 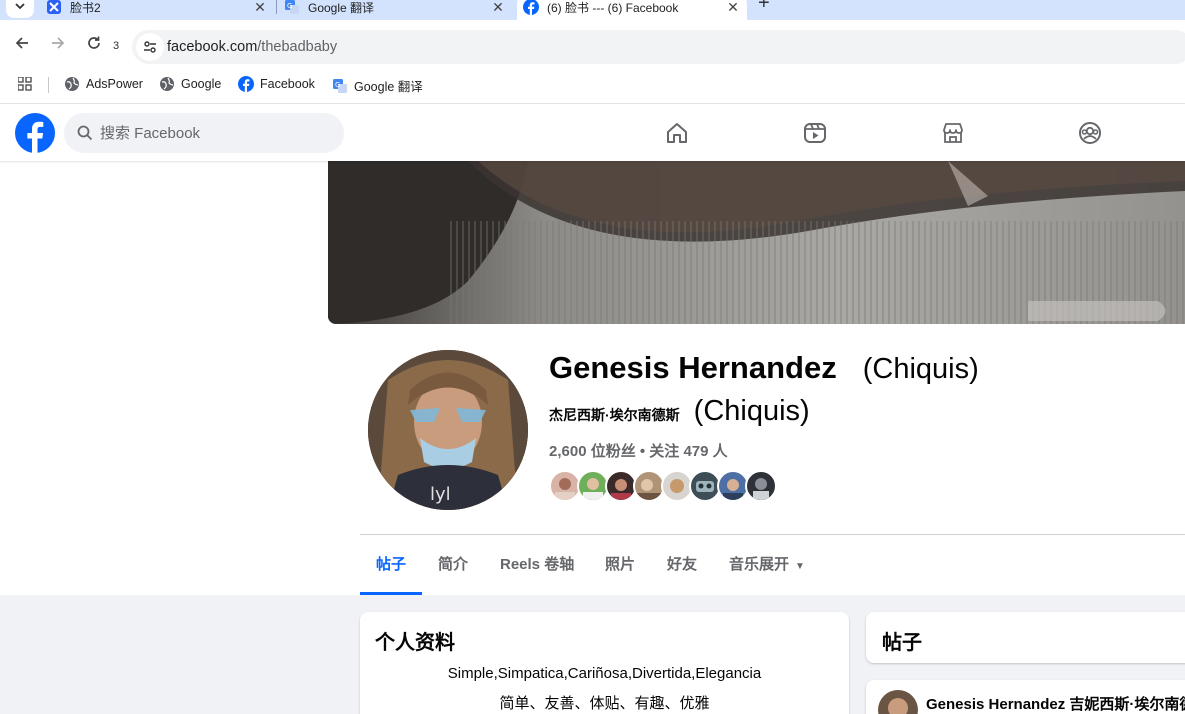 What do you see at coordinates (751, 411) in the screenshot?
I see `alt-nickname: (Chiquis)` at bounding box center [751, 411].